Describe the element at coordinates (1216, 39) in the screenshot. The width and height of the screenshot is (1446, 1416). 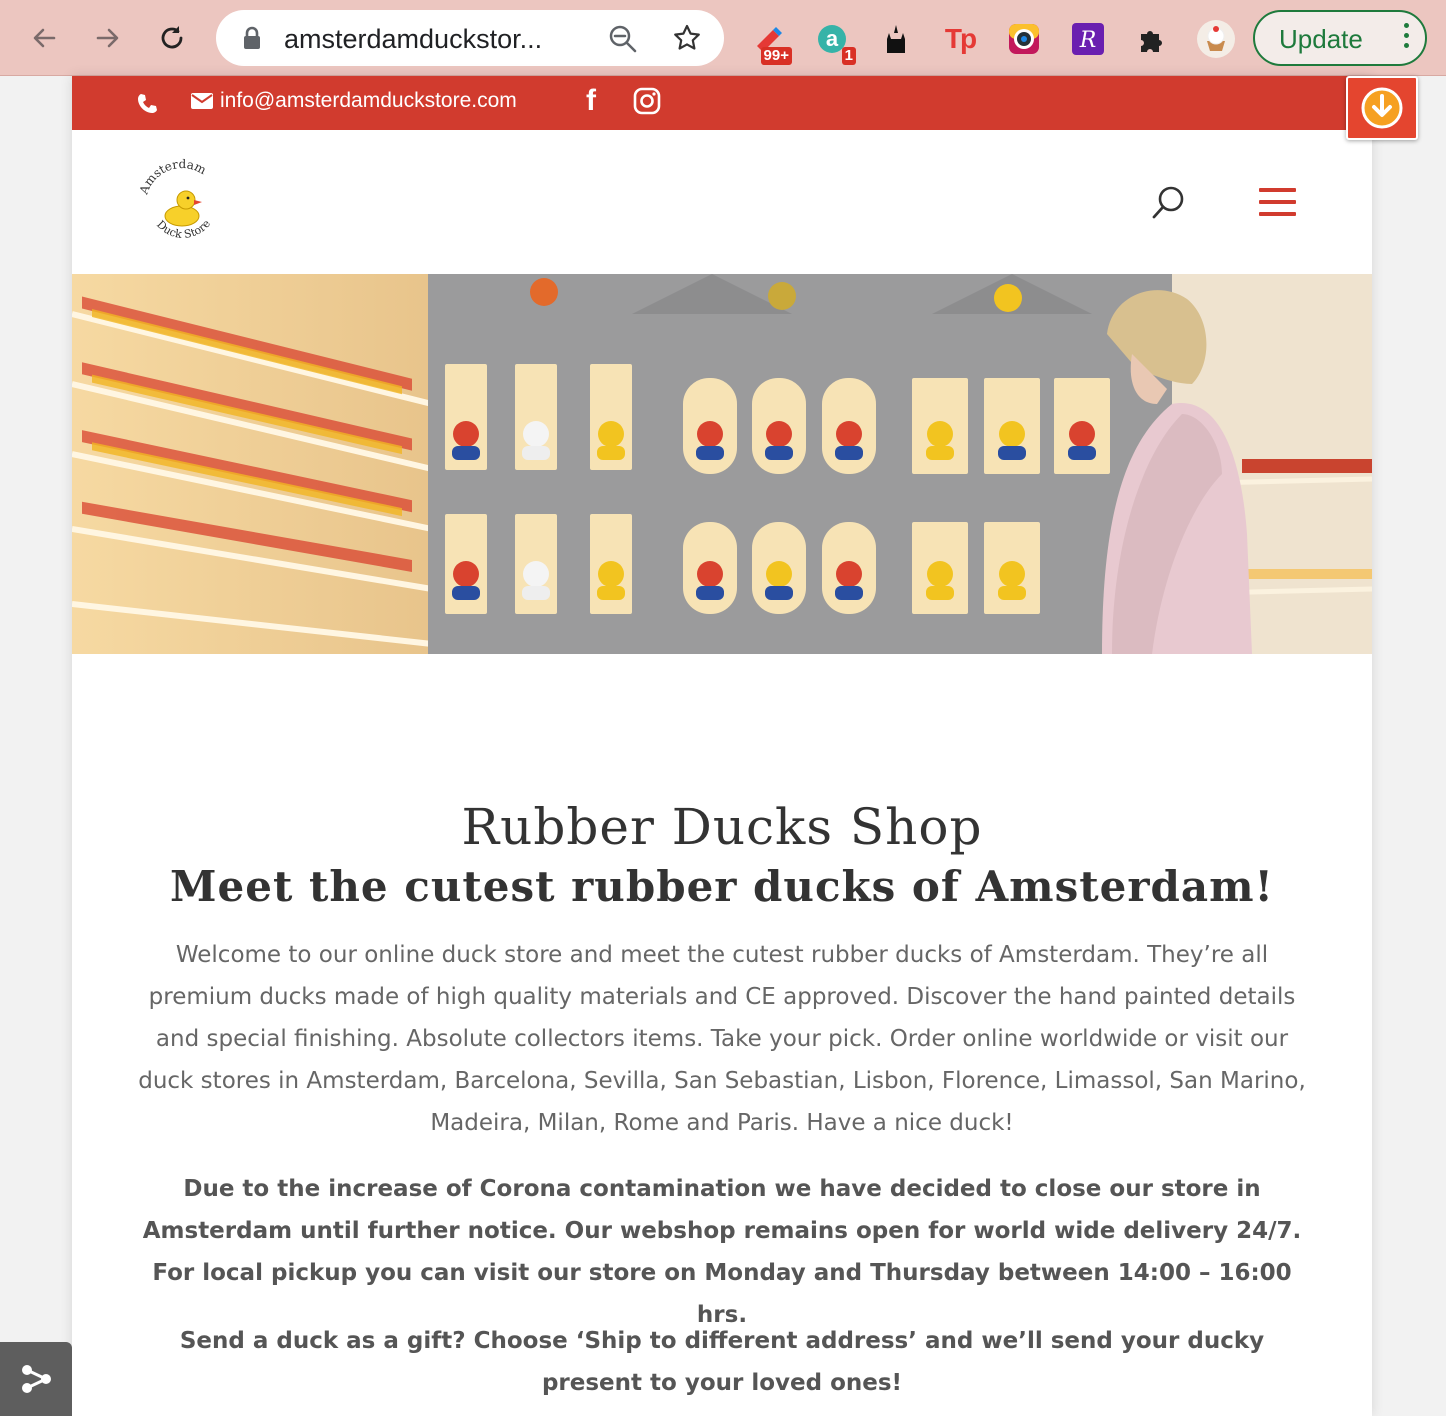
I see `profile-avatar-icon` at that location.